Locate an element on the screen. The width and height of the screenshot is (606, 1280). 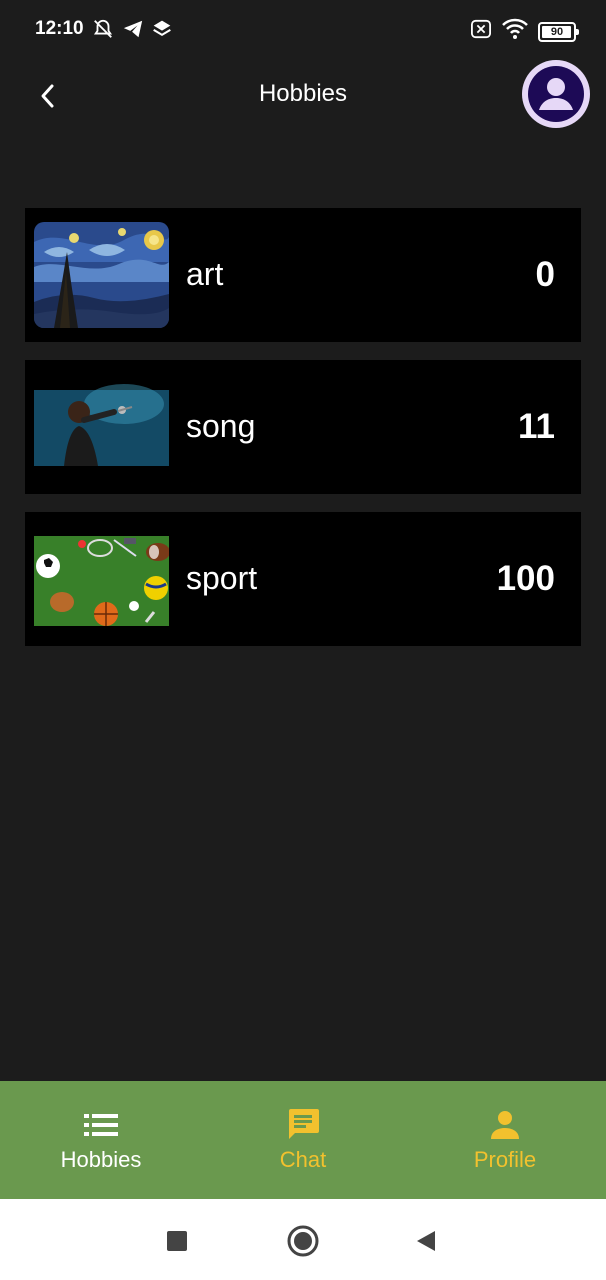
home-button is located at coordinates (303, 1241).